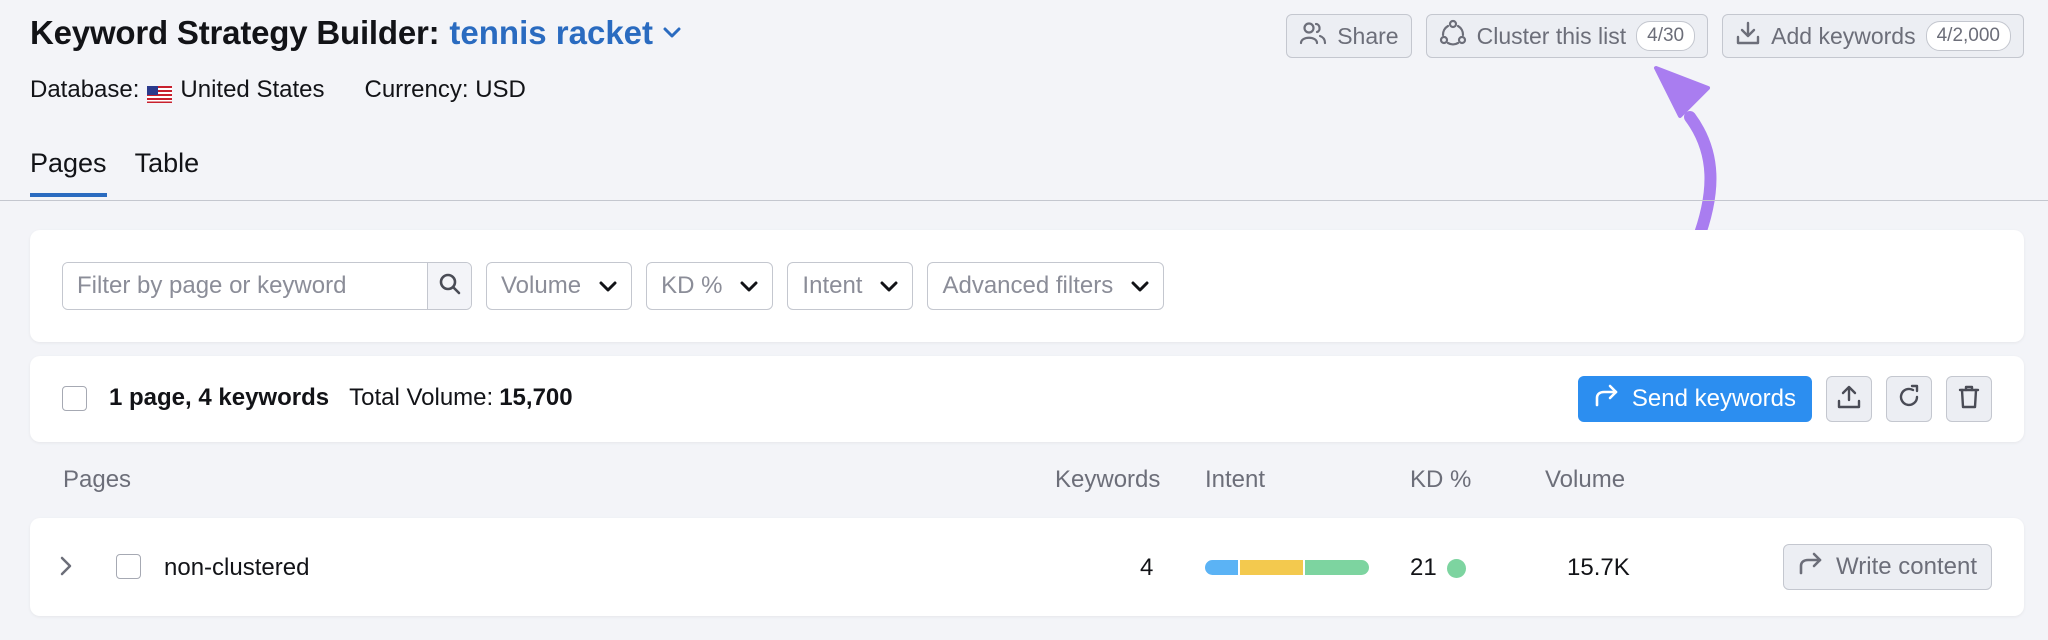 The height and width of the screenshot is (640, 2048). Describe the element at coordinates (235, 32) in the screenshot. I see `page-title: Keyword Strategy Builder:` at that location.